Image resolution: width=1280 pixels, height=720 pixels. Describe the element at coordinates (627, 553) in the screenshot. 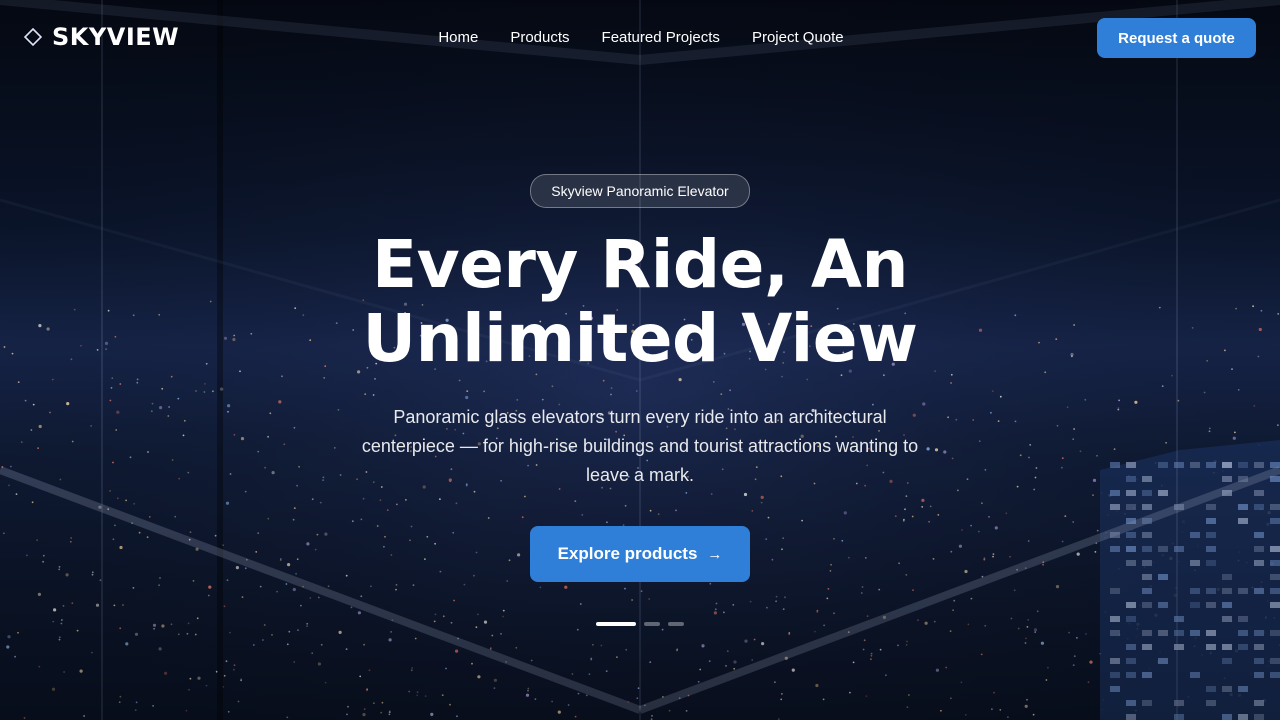

I see `explore-products-label: Explore products` at that location.